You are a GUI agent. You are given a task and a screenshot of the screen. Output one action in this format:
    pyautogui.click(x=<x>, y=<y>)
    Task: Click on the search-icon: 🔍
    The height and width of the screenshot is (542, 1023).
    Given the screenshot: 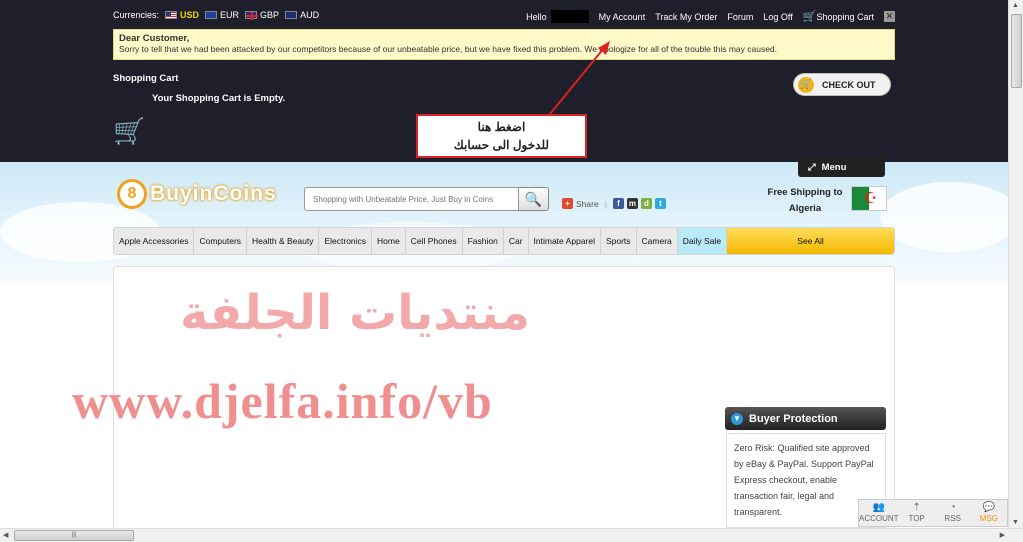 What is the action you would take?
    pyautogui.click(x=533, y=198)
    